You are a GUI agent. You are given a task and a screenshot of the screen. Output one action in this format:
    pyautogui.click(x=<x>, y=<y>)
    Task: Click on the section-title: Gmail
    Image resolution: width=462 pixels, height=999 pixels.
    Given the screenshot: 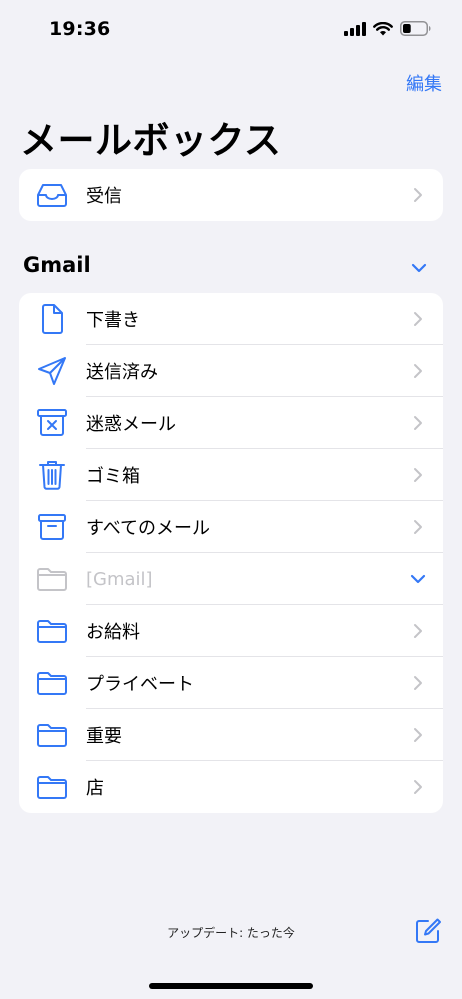 What is the action you would take?
    pyautogui.click(x=57, y=265)
    